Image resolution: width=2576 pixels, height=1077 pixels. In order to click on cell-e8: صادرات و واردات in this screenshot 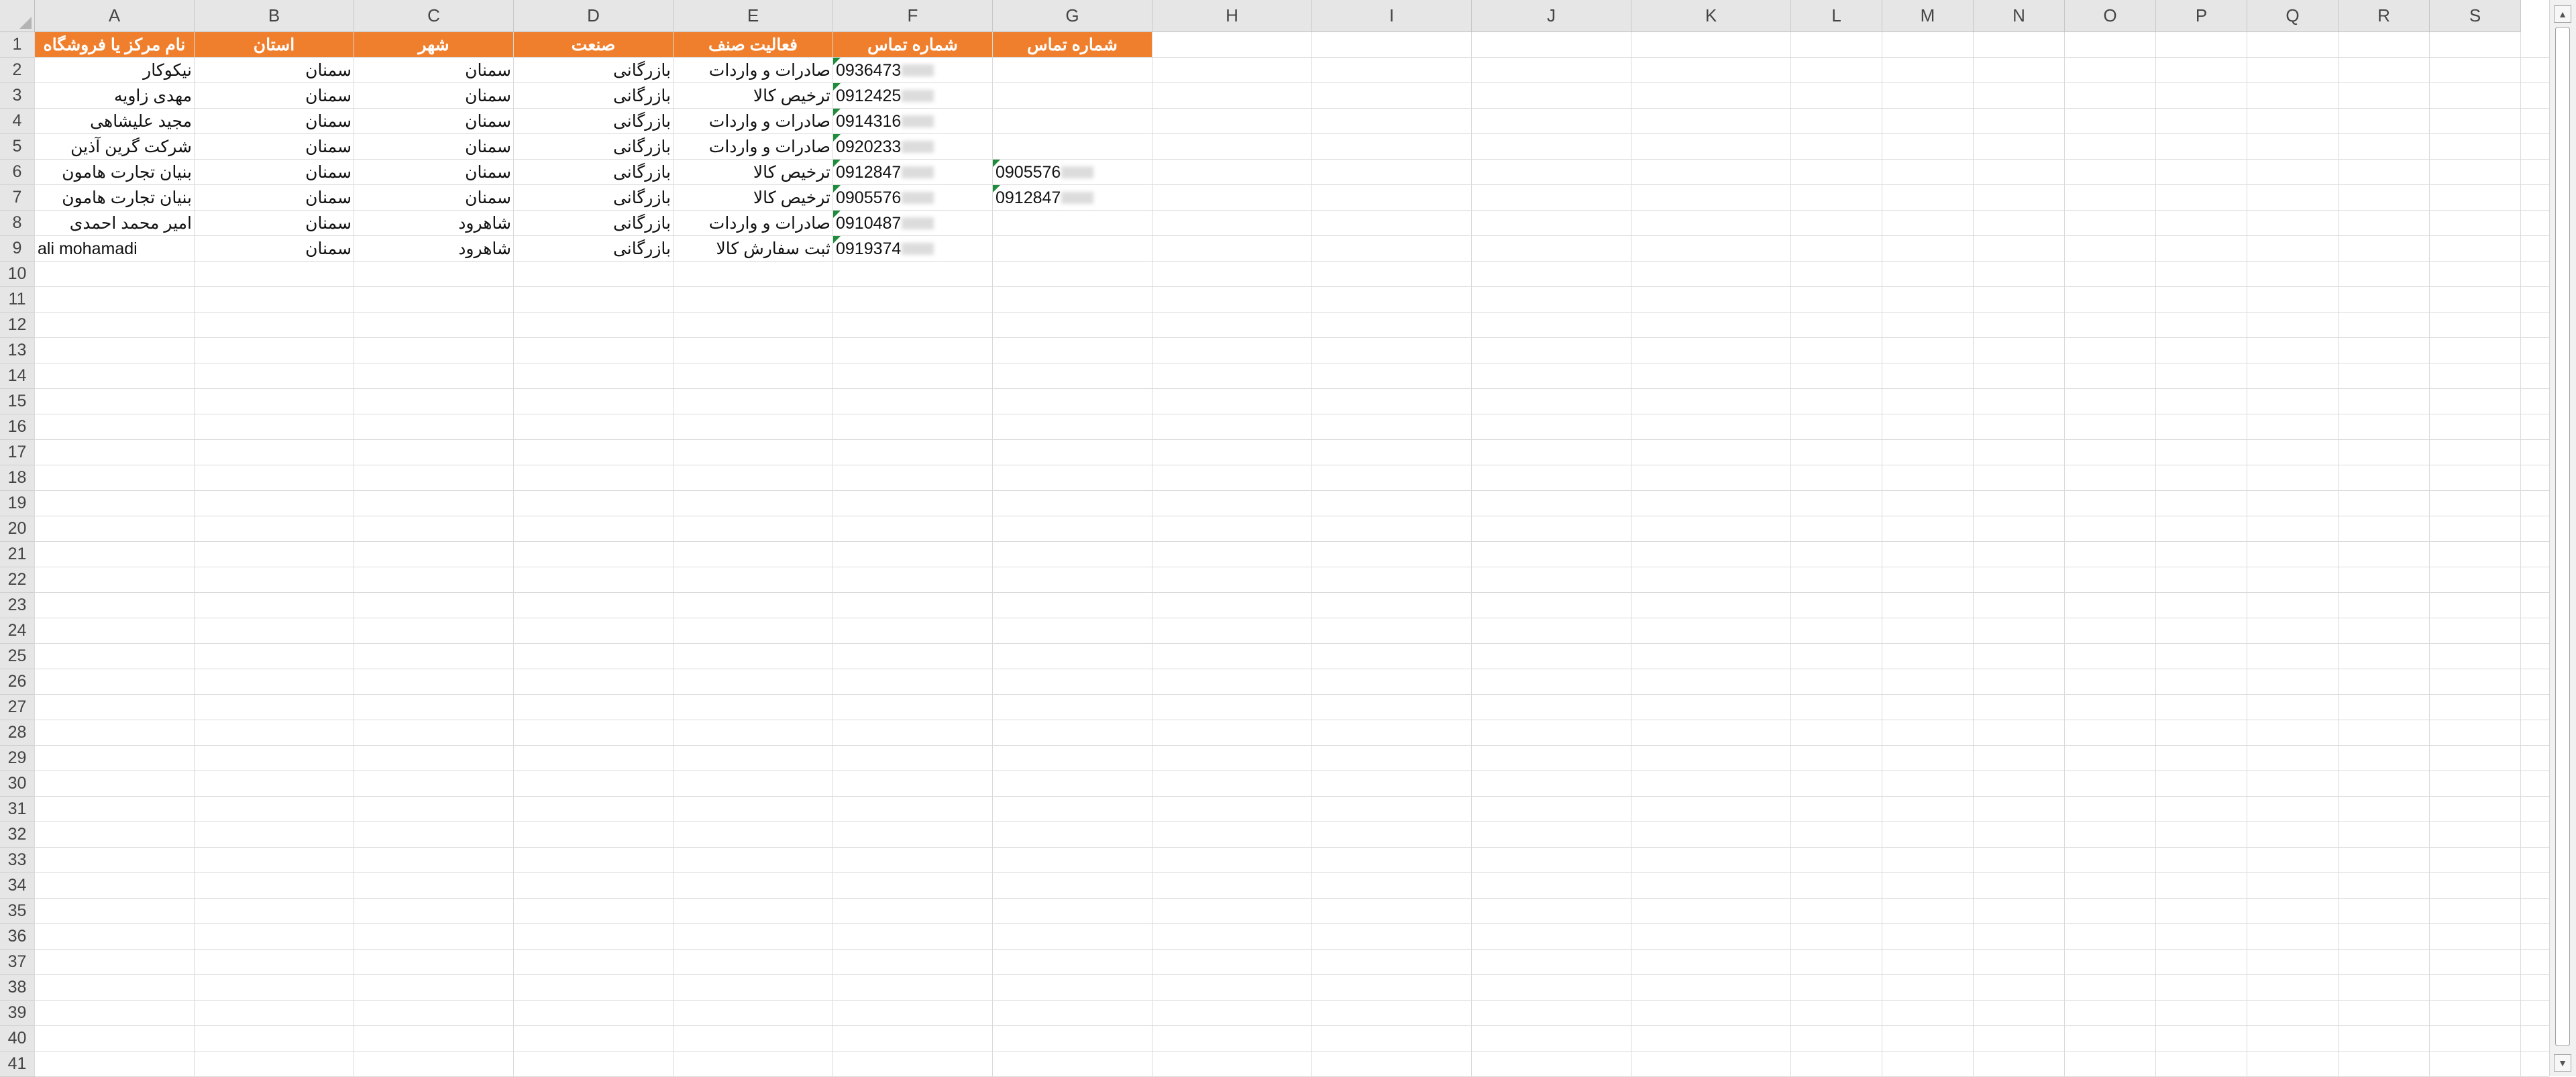, I will do `click(753, 223)`.